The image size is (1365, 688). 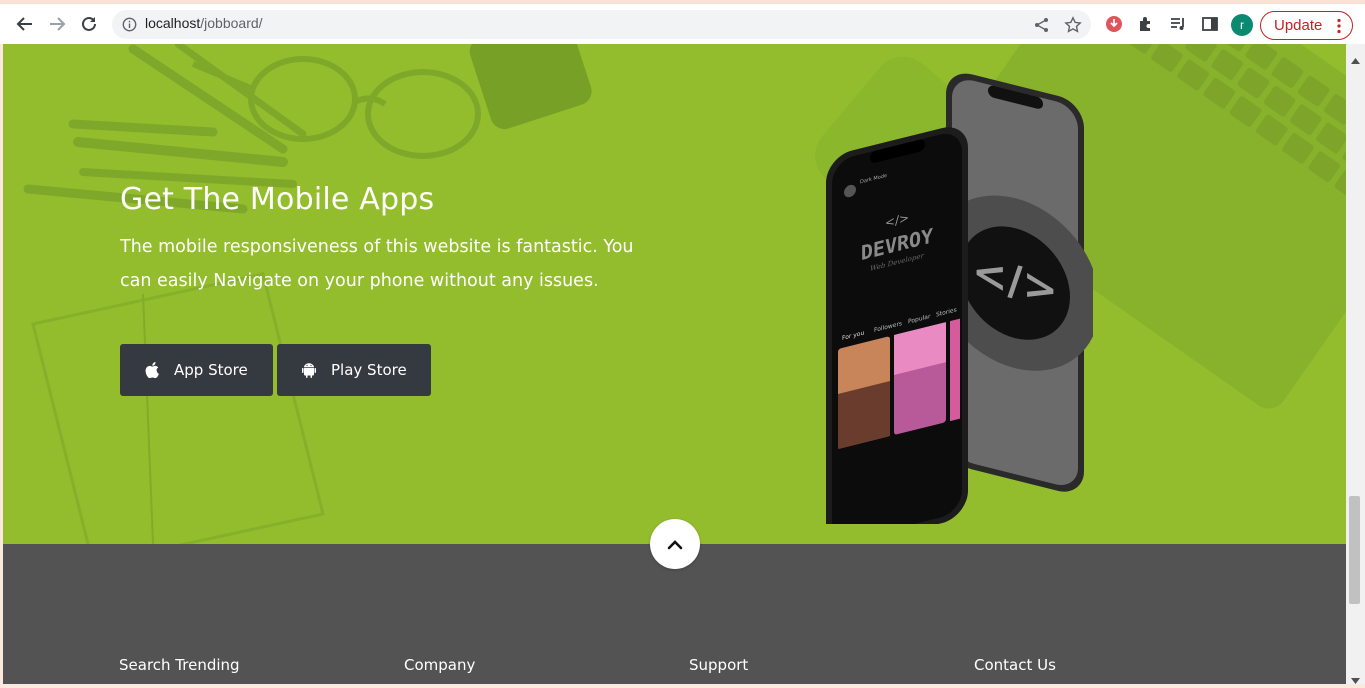 What do you see at coordinates (129, 26) in the screenshot?
I see `site-info-icon` at bounding box center [129, 26].